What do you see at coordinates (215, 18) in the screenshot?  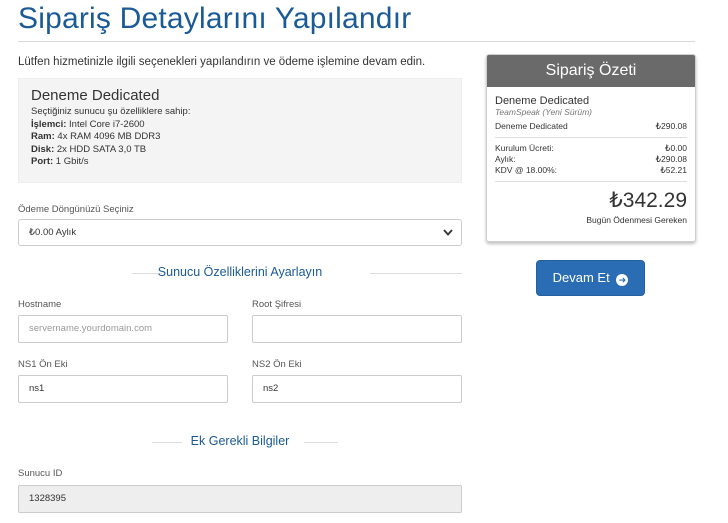 I see `page-title: Sipariş Detaylarını Yapılandır` at bounding box center [215, 18].